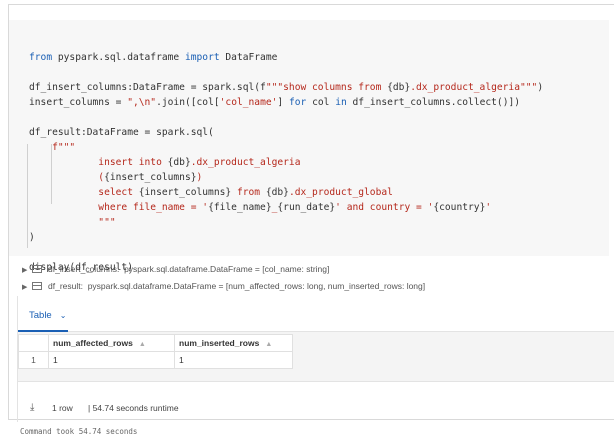  I want to click on code-token: for, so click(297, 102).